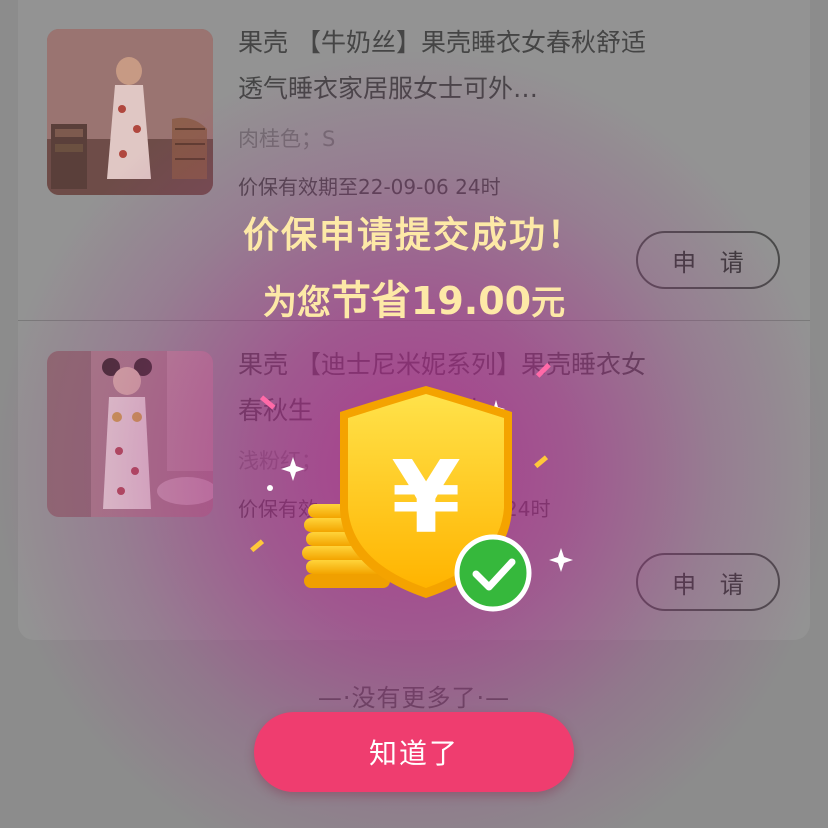 The width and height of the screenshot is (828, 828). Describe the element at coordinates (296, 303) in the screenshot. I see `saving-prefix: 为您` at that location.